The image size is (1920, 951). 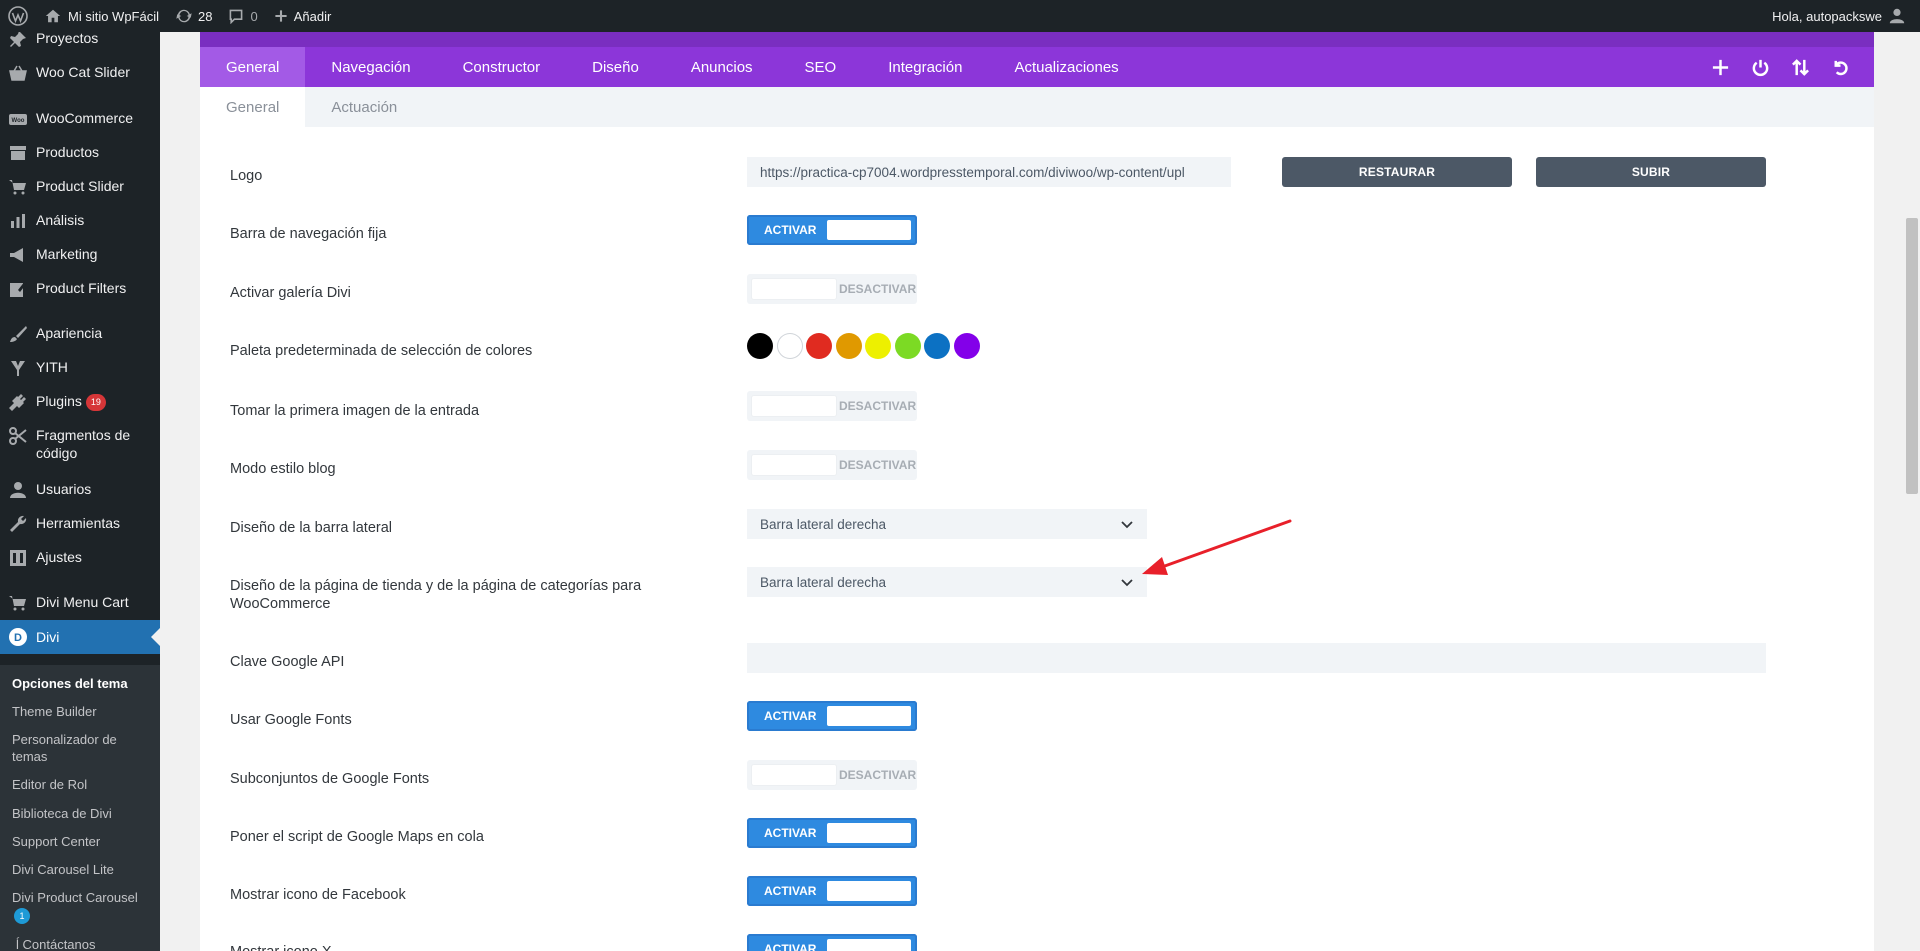 I want to click on blog-style-toggle: DESACTIVAR, so click(x=832, y=465).